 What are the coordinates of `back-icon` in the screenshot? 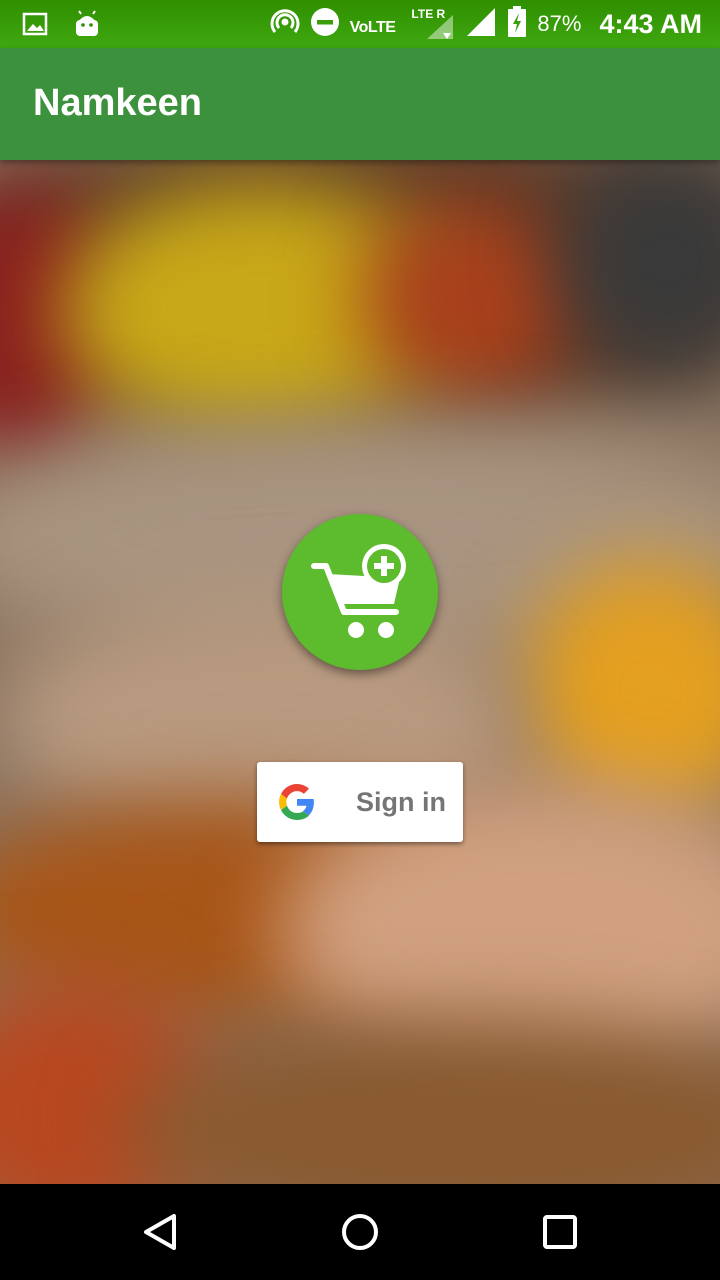 It's located at (160, 1232).